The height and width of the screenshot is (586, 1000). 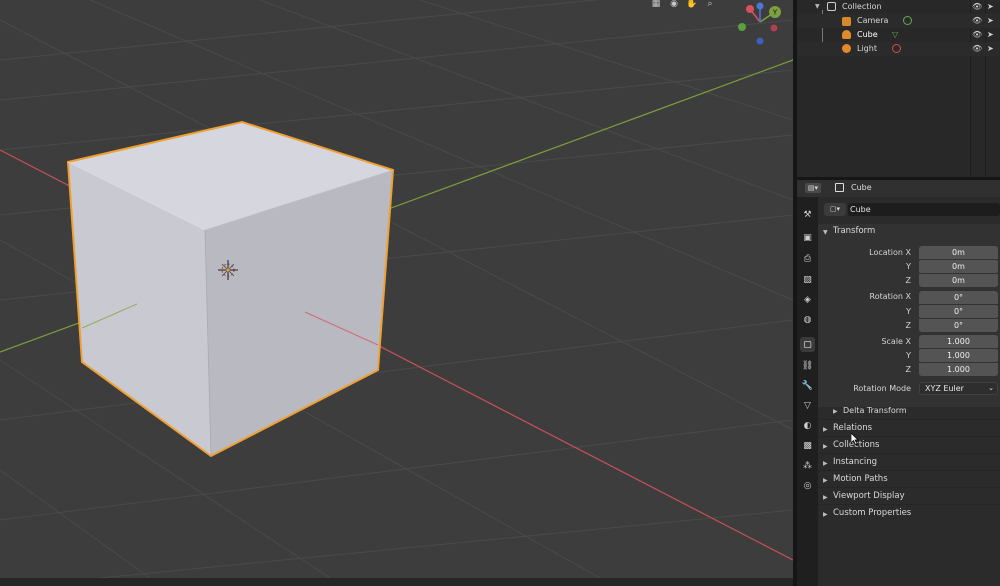 I want to click on outliner-label: Light, so click(x=867, y=48).